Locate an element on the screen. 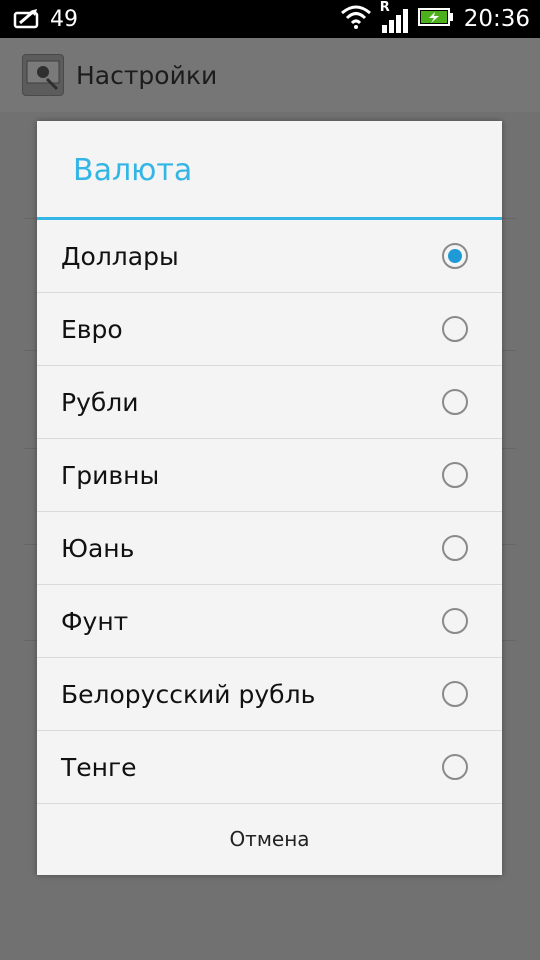 The image size is (540, 960). option-label: Доллары is located at coordinates (120, 256).